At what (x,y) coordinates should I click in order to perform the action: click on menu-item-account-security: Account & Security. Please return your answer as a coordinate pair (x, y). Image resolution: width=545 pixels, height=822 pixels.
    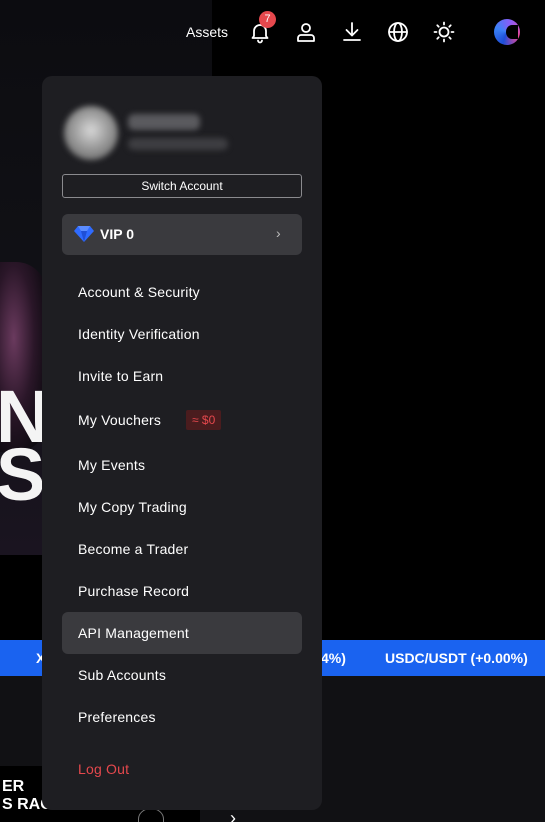
    Looking at the image, I should click on (182, 292).